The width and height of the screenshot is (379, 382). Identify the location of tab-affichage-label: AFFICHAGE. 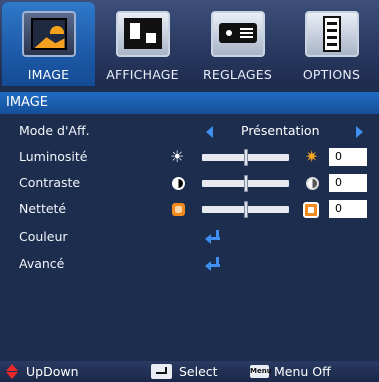
(142, 74).